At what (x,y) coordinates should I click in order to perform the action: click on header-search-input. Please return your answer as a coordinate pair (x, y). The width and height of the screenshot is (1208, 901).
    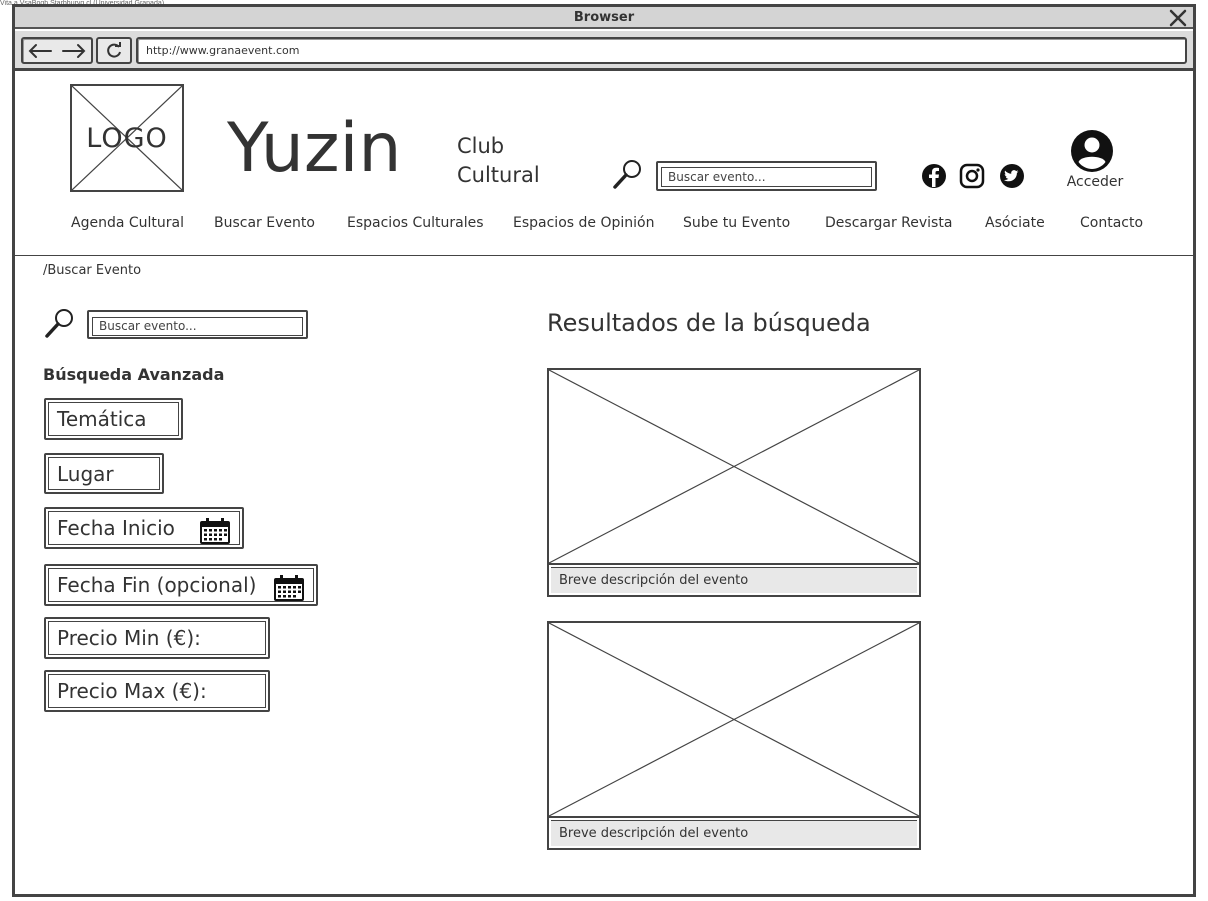
    Looking at the image, I should click on (766, 177).